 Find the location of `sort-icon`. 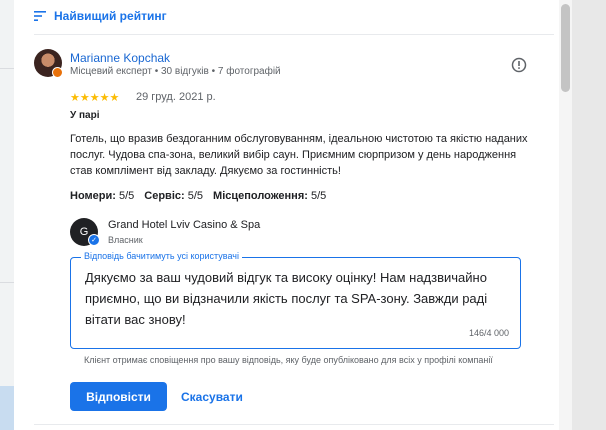

sort-icon is located at coordinates (40, 16).